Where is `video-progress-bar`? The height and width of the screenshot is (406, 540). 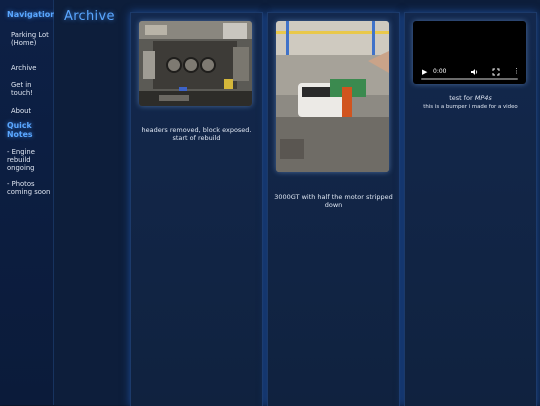
video-progress-bar is located at coordinates (469, 79).